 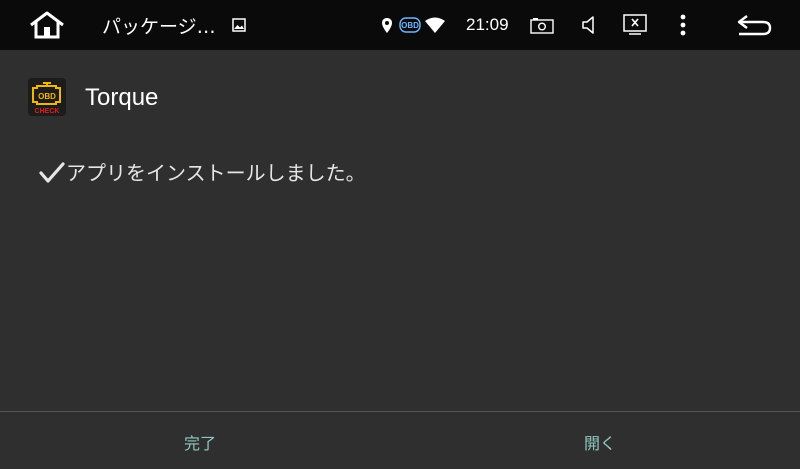 I want to click on app-icon-top-text: OBD, so click(x=47, y=96).